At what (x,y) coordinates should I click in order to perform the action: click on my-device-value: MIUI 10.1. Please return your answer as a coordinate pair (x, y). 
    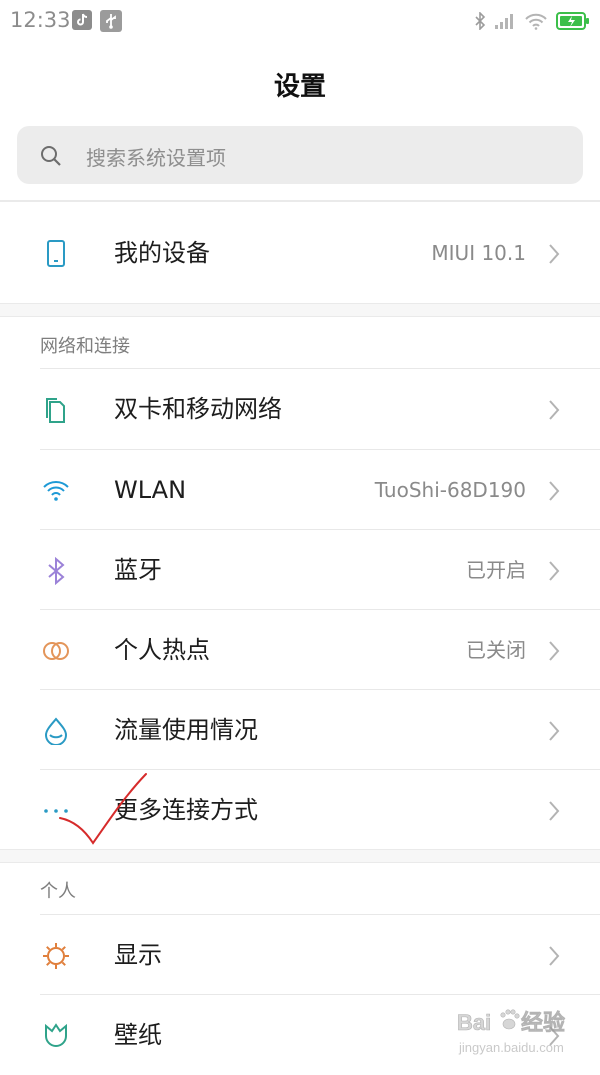
    Looking at the image, I should click on (478, 253).